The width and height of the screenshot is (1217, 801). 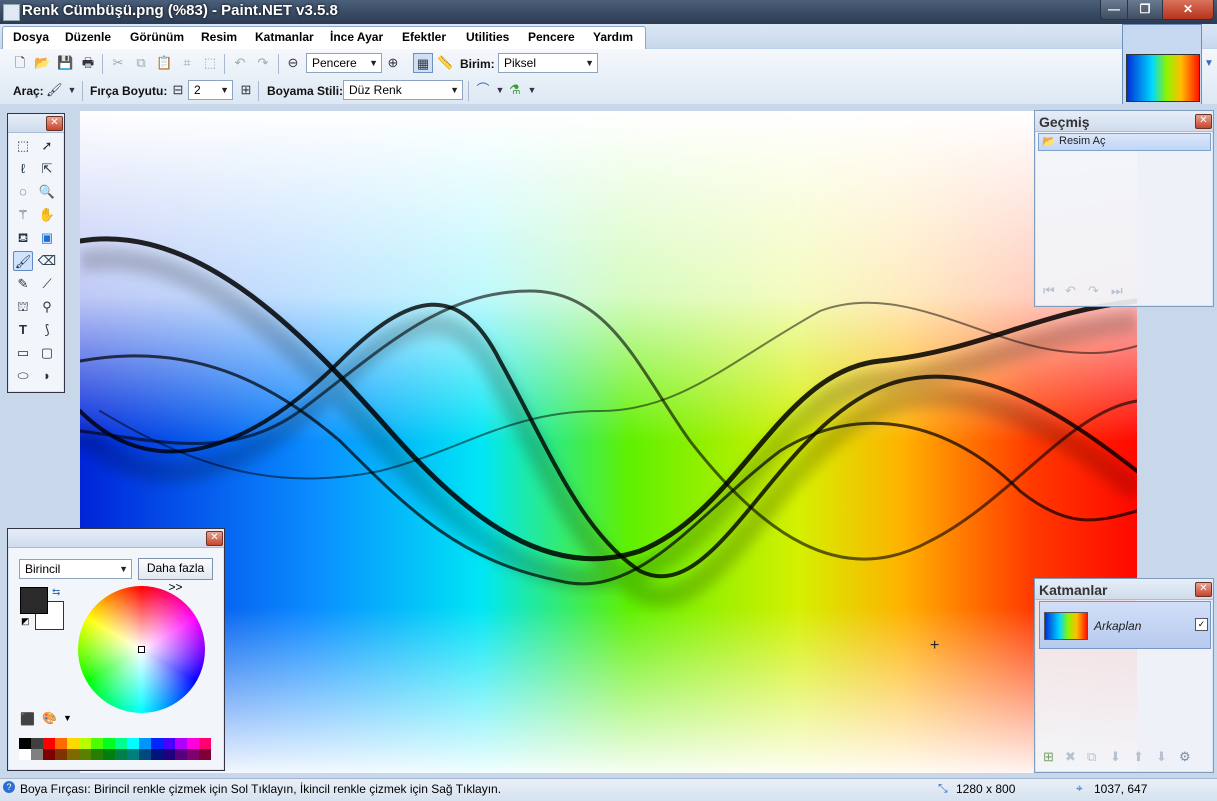 What do you see at coordinates (293, 63) in the screenshot?
I see `zoom-out-icon: ⊖` at bounding box center [293, 63].